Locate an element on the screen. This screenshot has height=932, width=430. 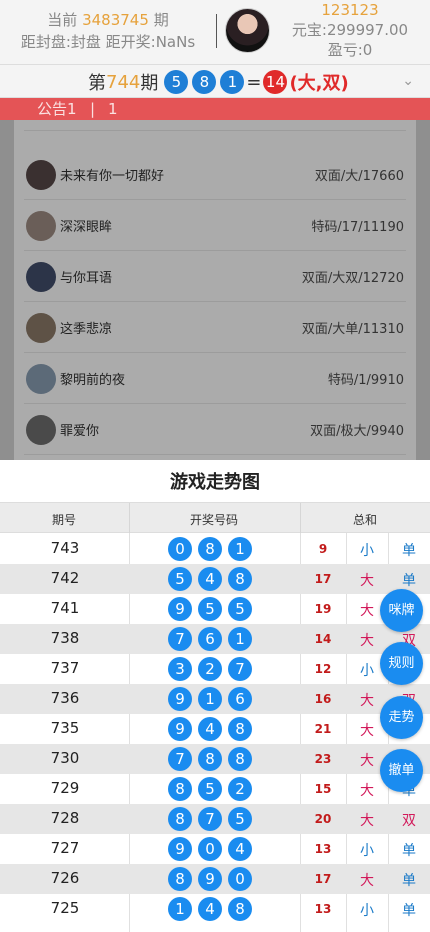
issue-number: 729 is located at coordinates (65, 788).